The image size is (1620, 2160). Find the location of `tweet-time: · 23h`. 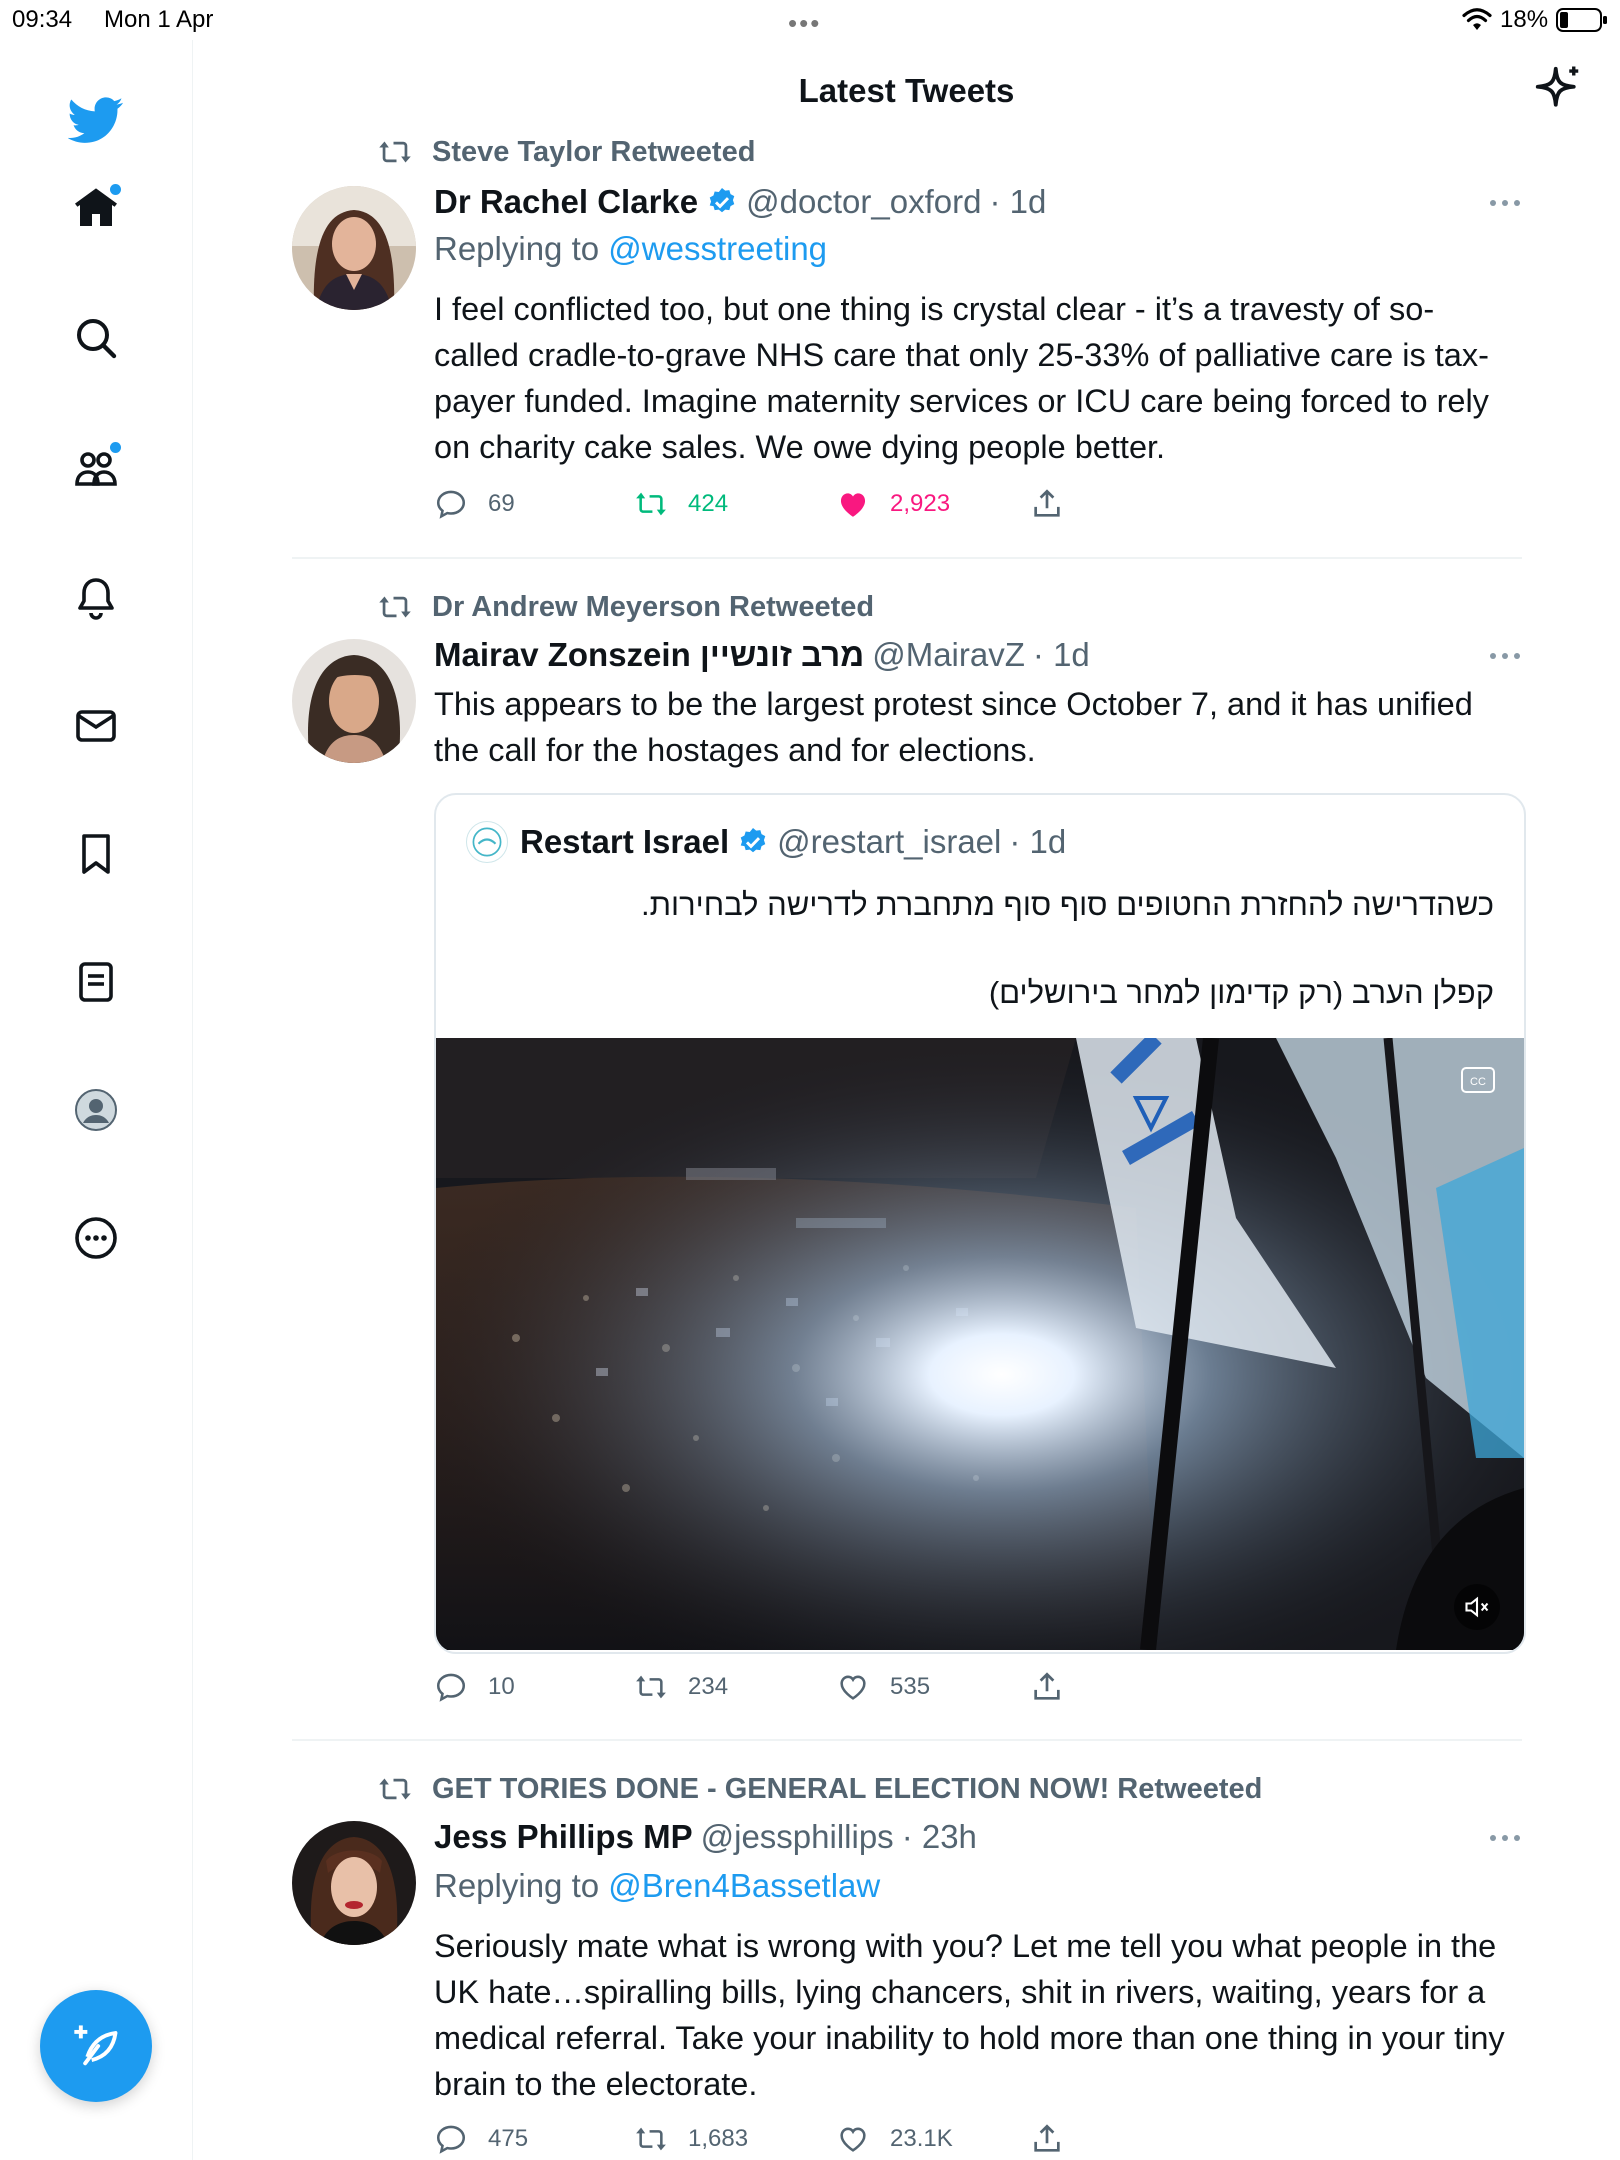

tweet-time: · 23h is located at coordinates (939, 1837).